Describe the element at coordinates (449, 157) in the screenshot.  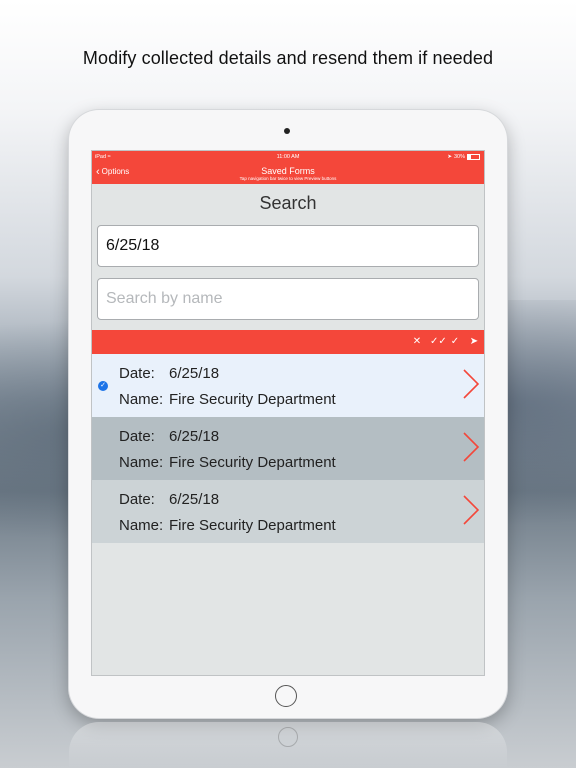
I see `location-icon: ➤` at that location.